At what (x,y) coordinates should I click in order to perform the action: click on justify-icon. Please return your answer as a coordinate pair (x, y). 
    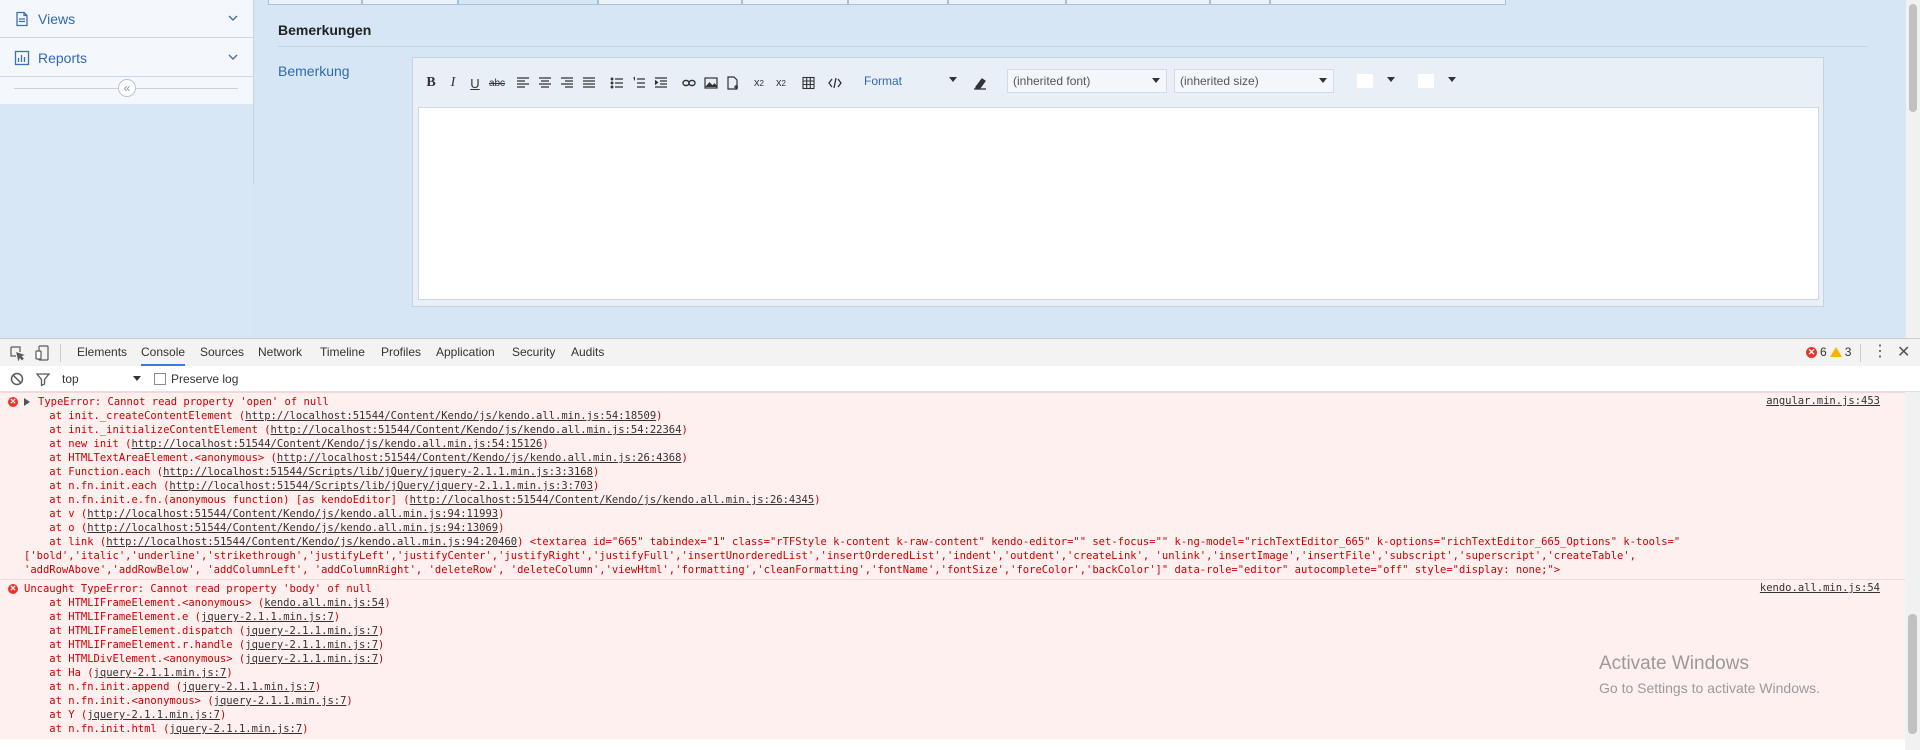
    Looking at the image, I should click on (589, 83).